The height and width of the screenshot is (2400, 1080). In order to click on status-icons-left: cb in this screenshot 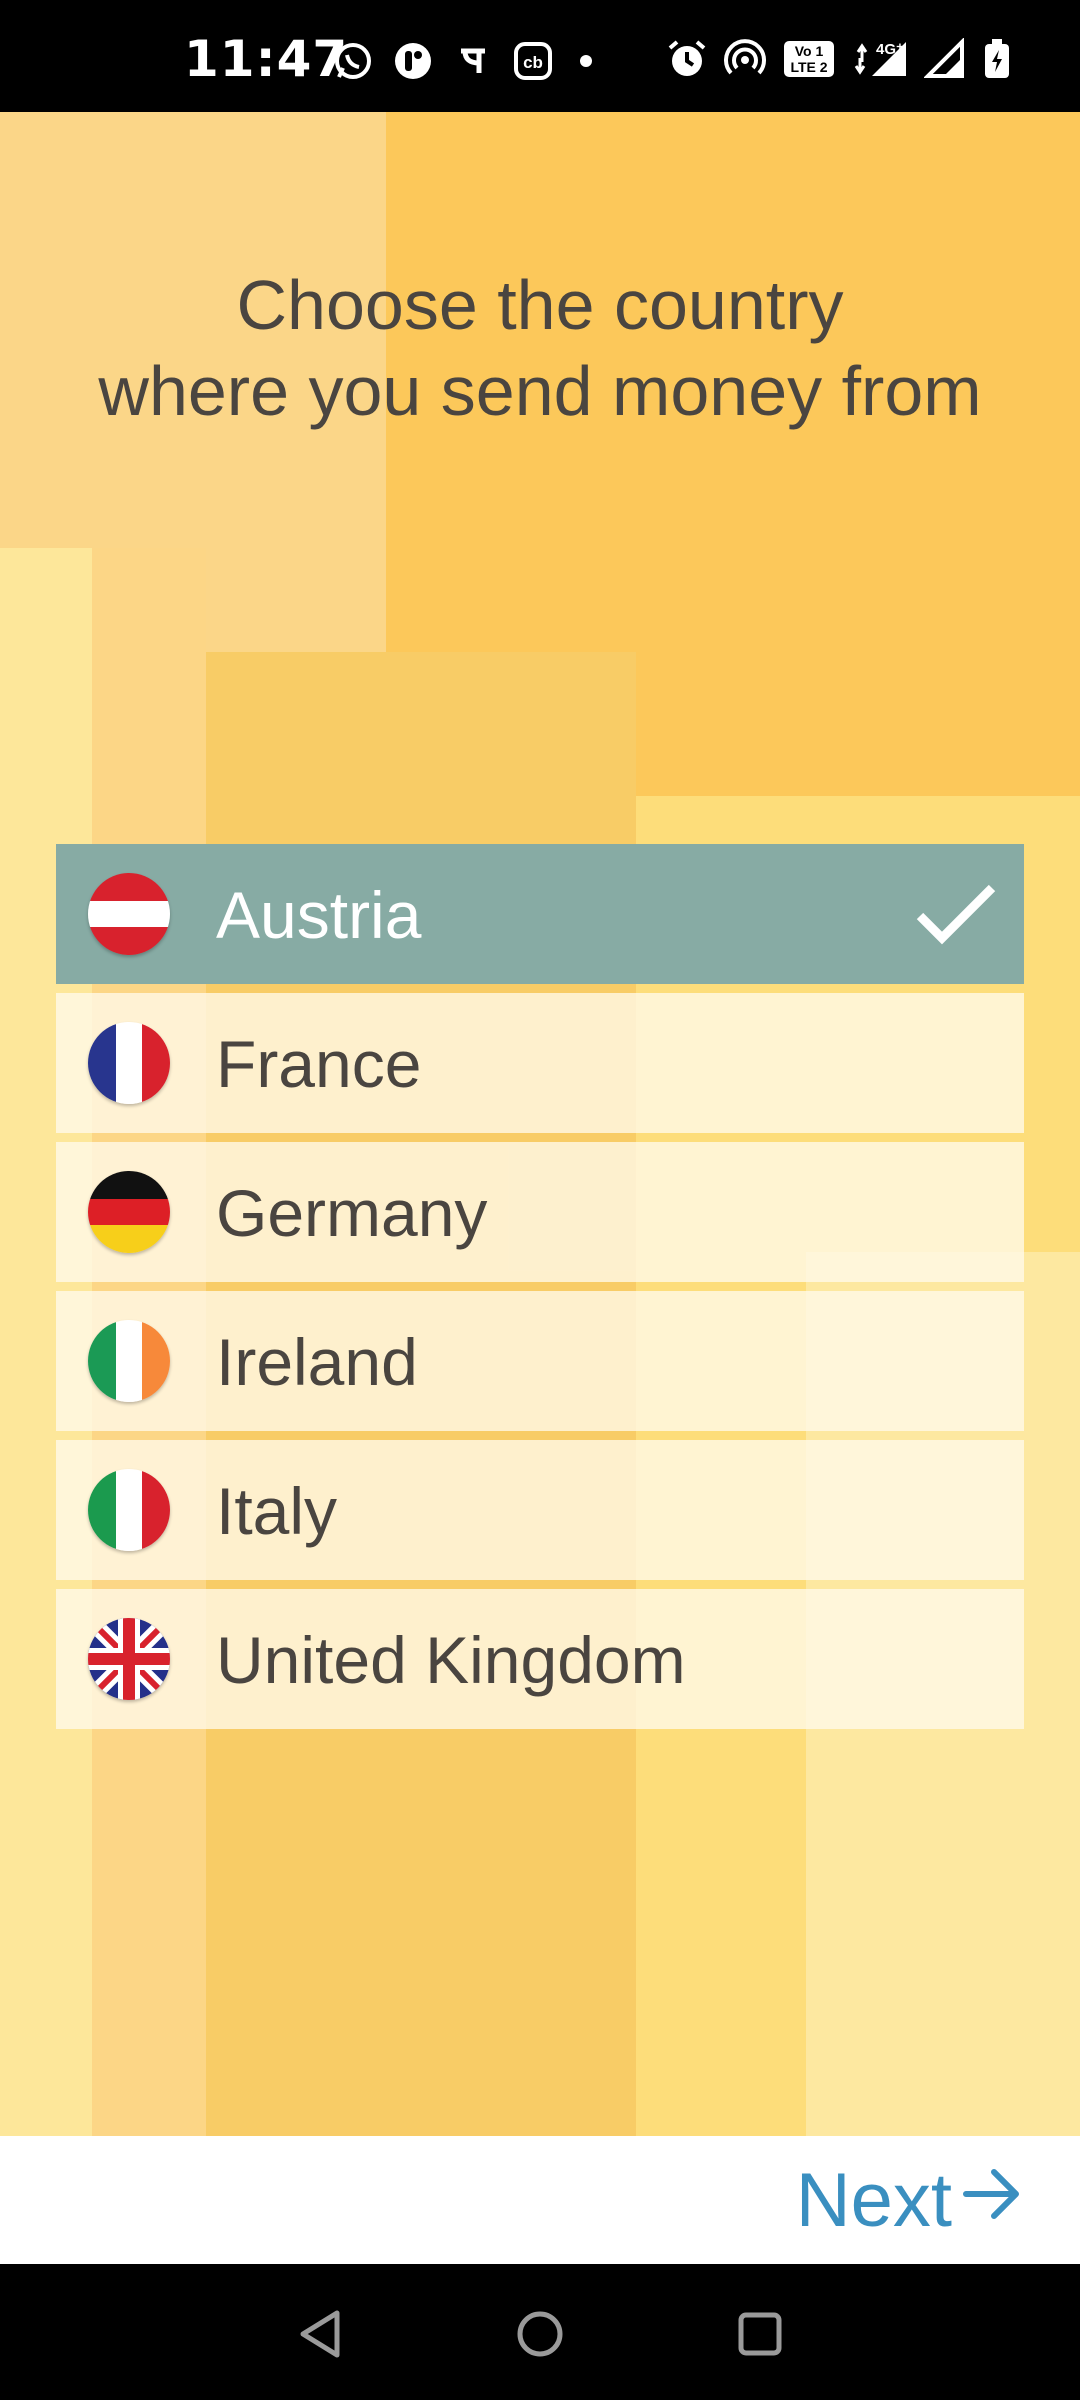, I will do `click(462, 61)`.